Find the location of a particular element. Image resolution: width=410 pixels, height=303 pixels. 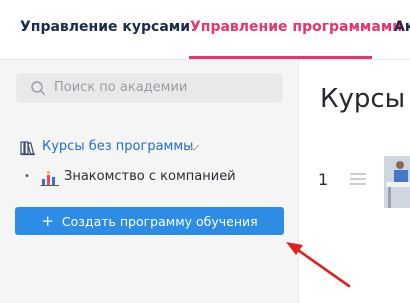

create-program-label: Создать программу обучения is located at coordinates (159, 221).